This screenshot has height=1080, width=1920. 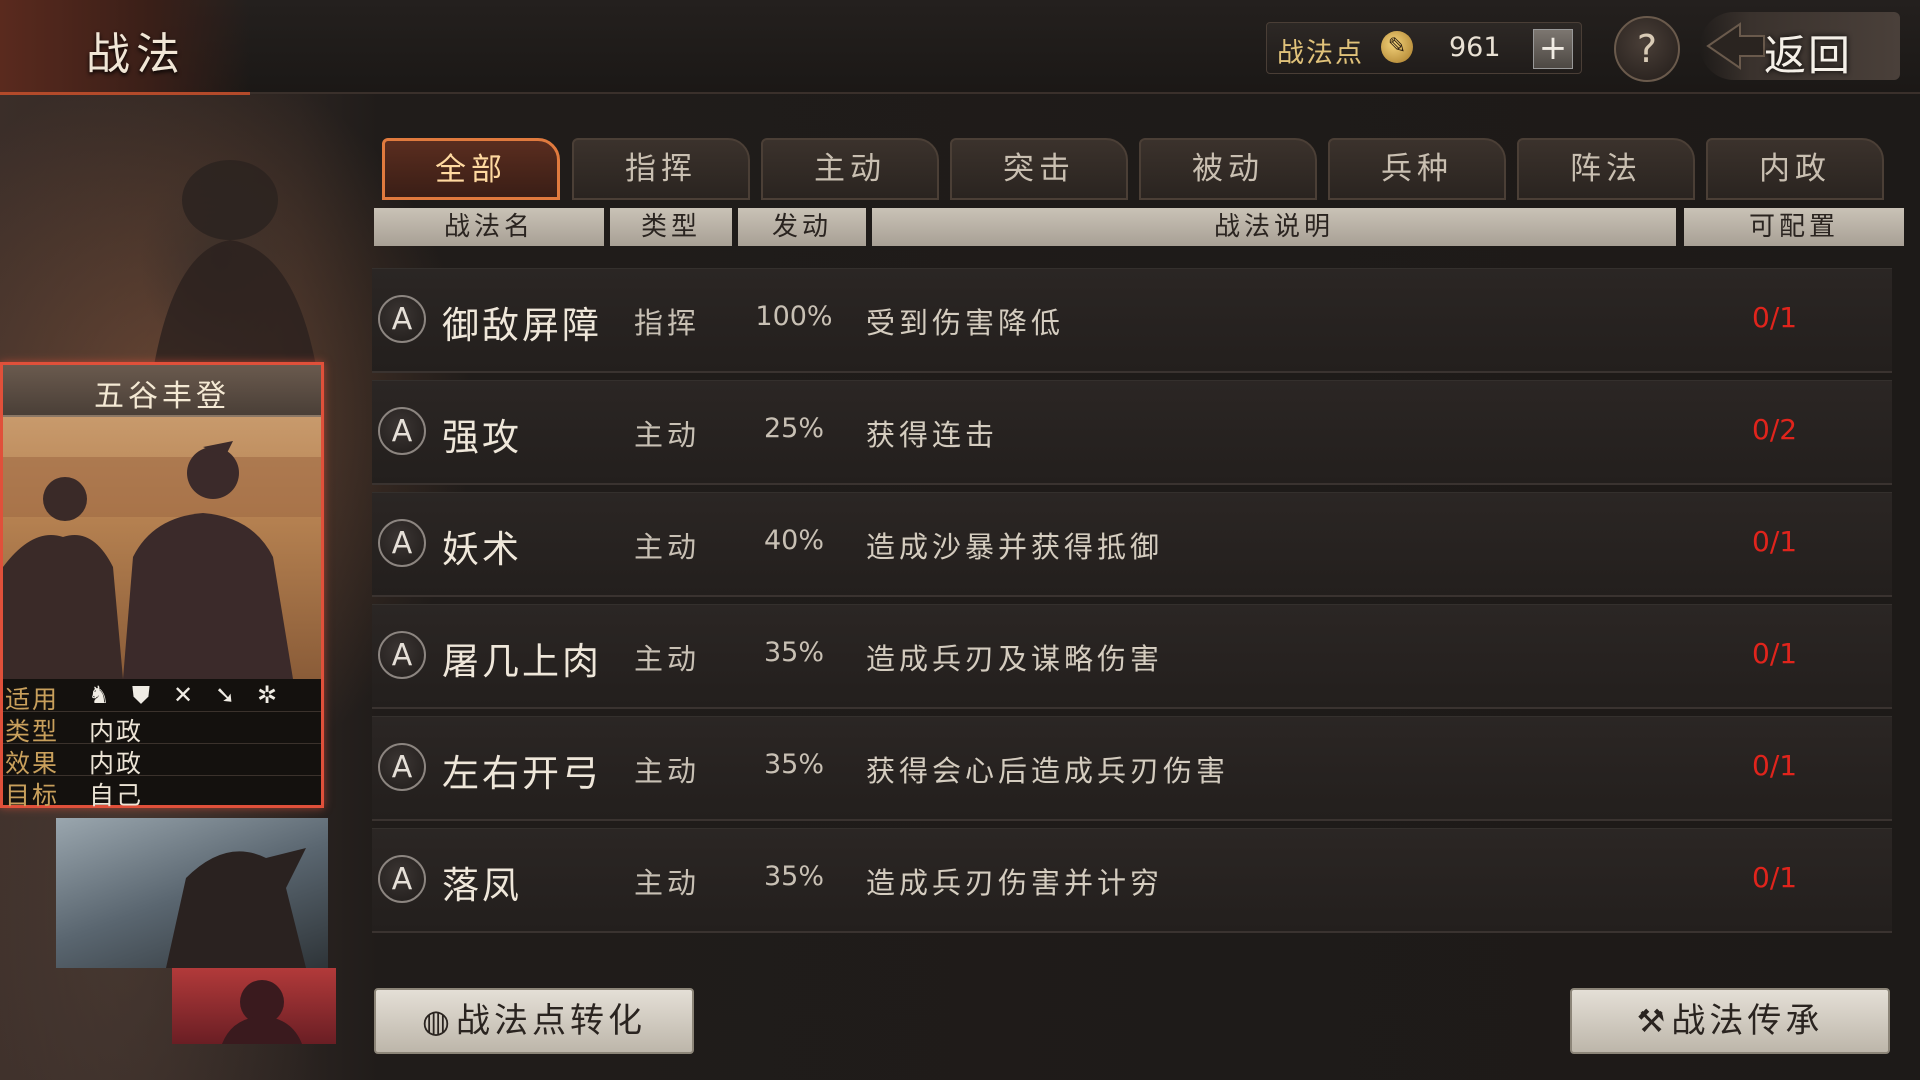 What do you see at coordinates (1015, 547) in the screenshot?
I see `tactic-description: 造成沙暴并获得抵御` at bounding box center [1015, 547].